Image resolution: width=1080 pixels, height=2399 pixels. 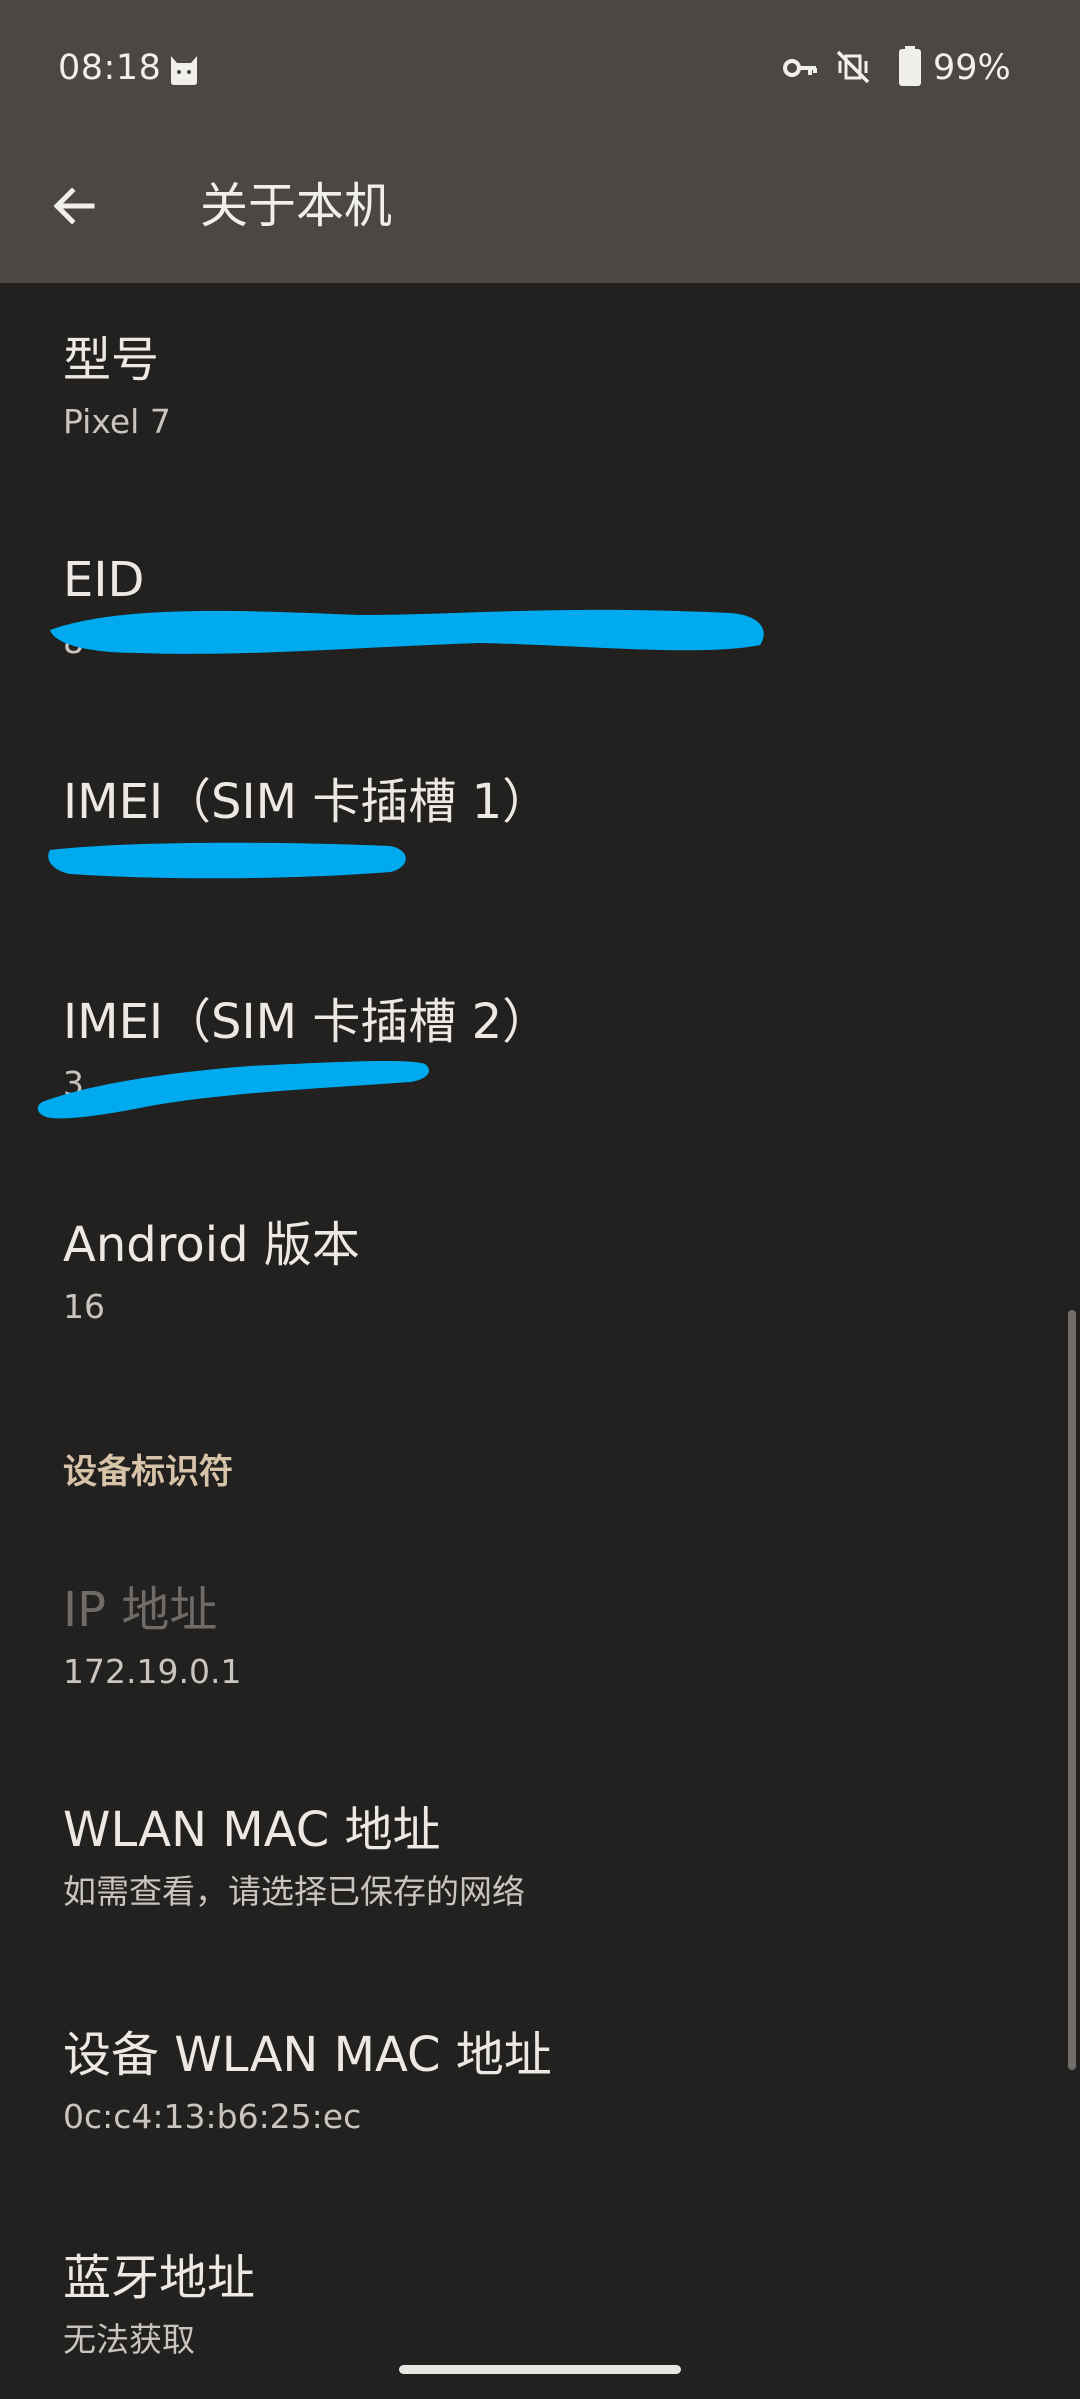 I want to click on ip-address-item: IP 地址 172.19.0.1, so click(x=152, y=1638).